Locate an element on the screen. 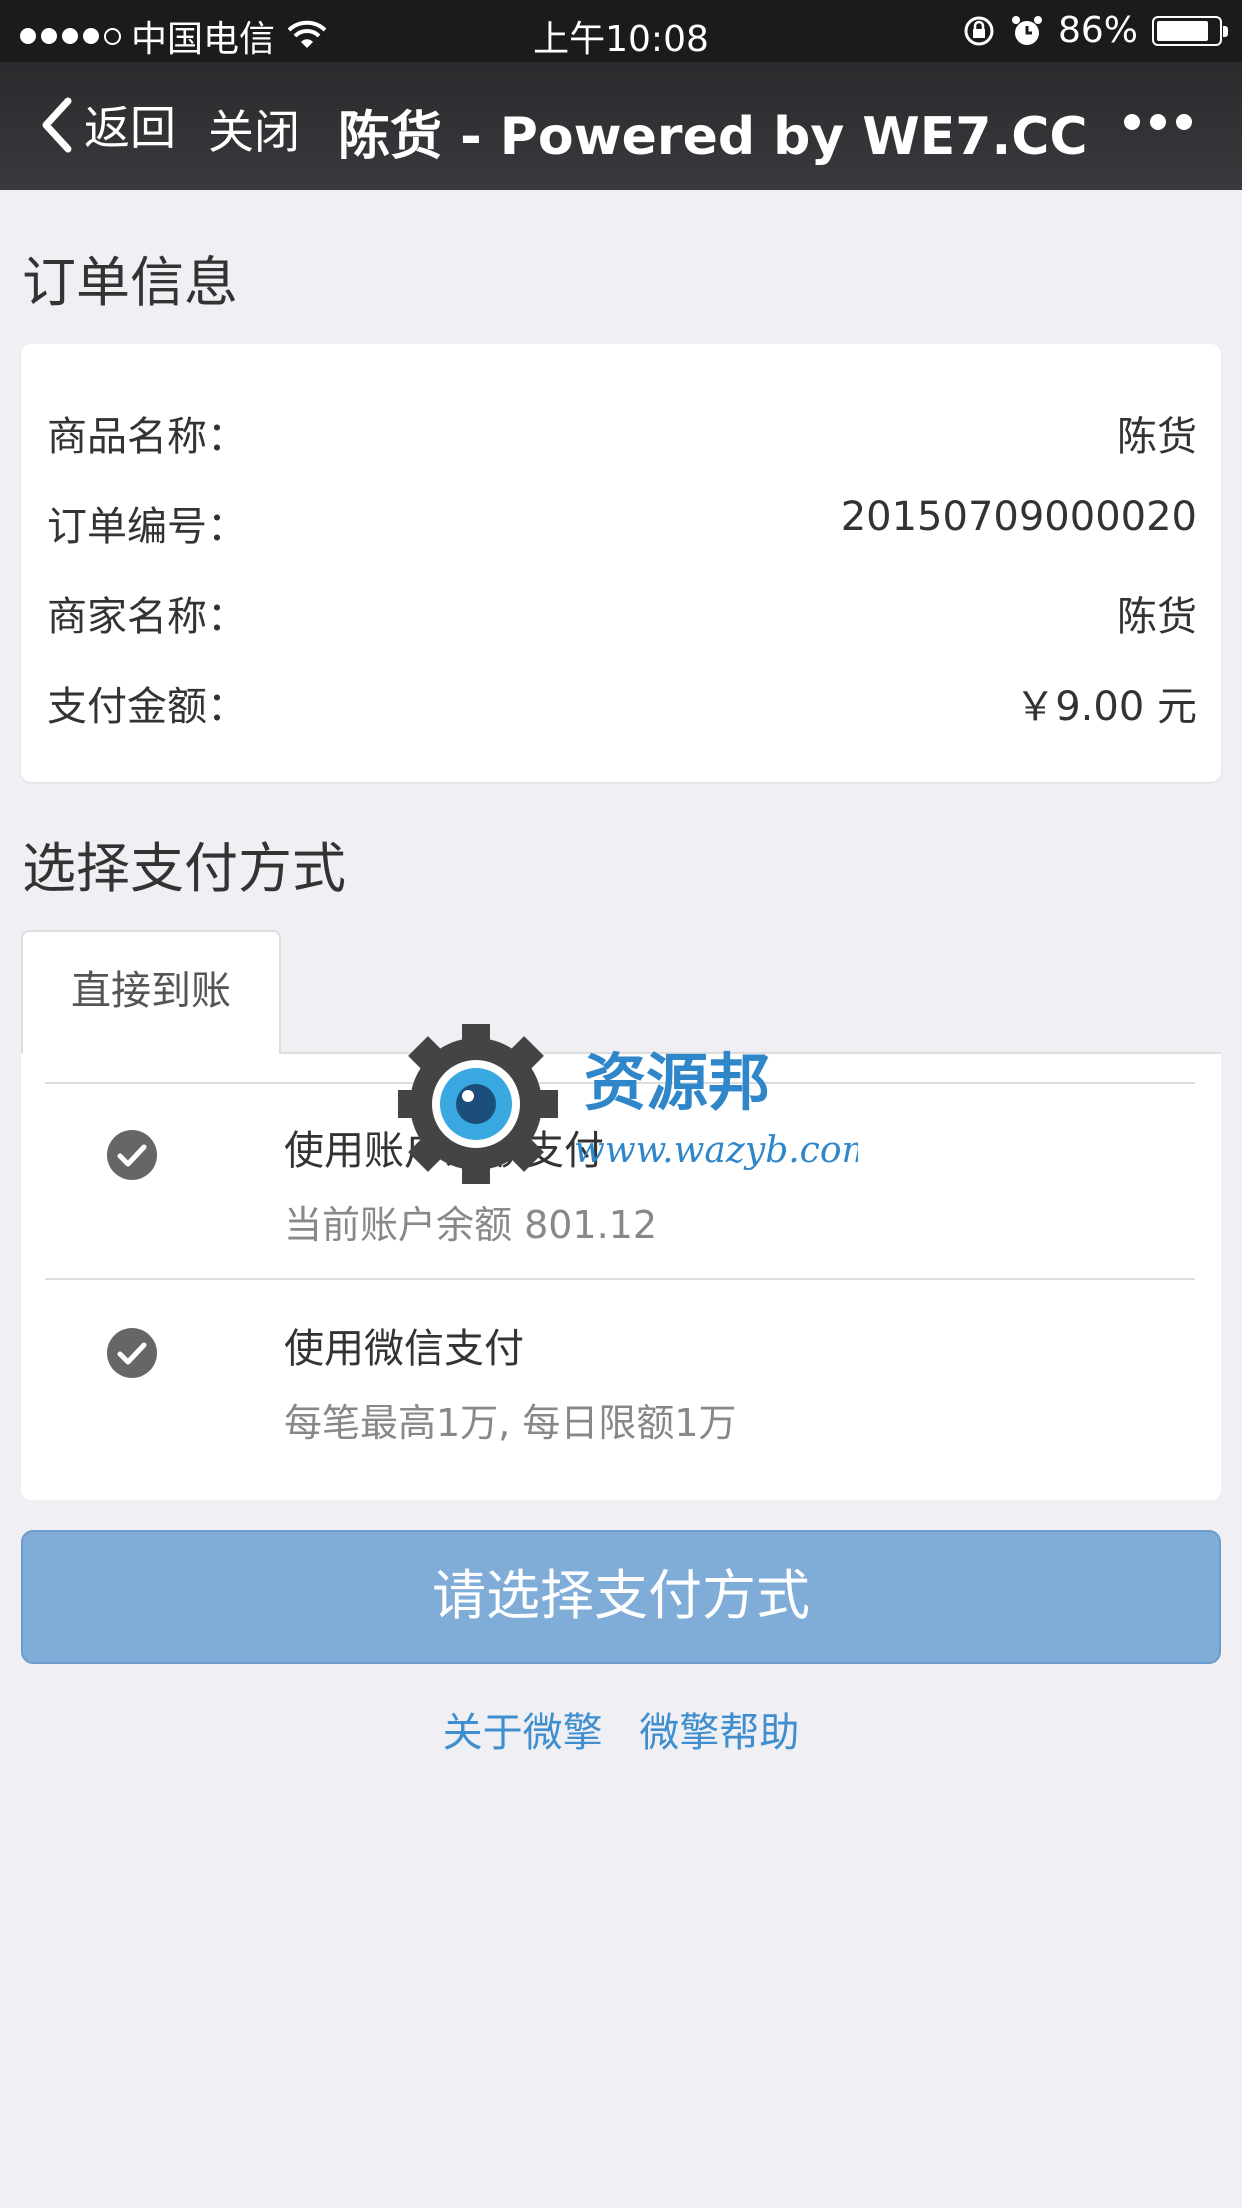  battery-percent: 86% is located at coordinates (1097, 30).